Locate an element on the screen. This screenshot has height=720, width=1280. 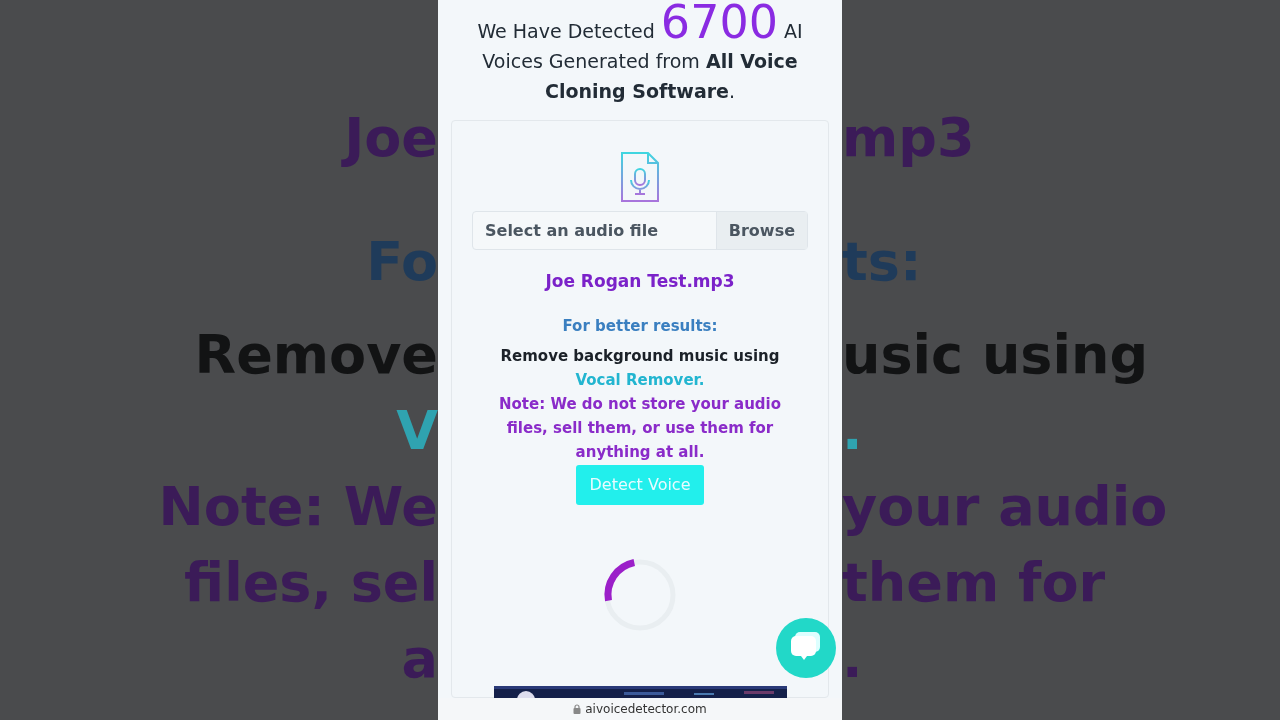
tips-title: For better results: is located at coordinates (640, 326).